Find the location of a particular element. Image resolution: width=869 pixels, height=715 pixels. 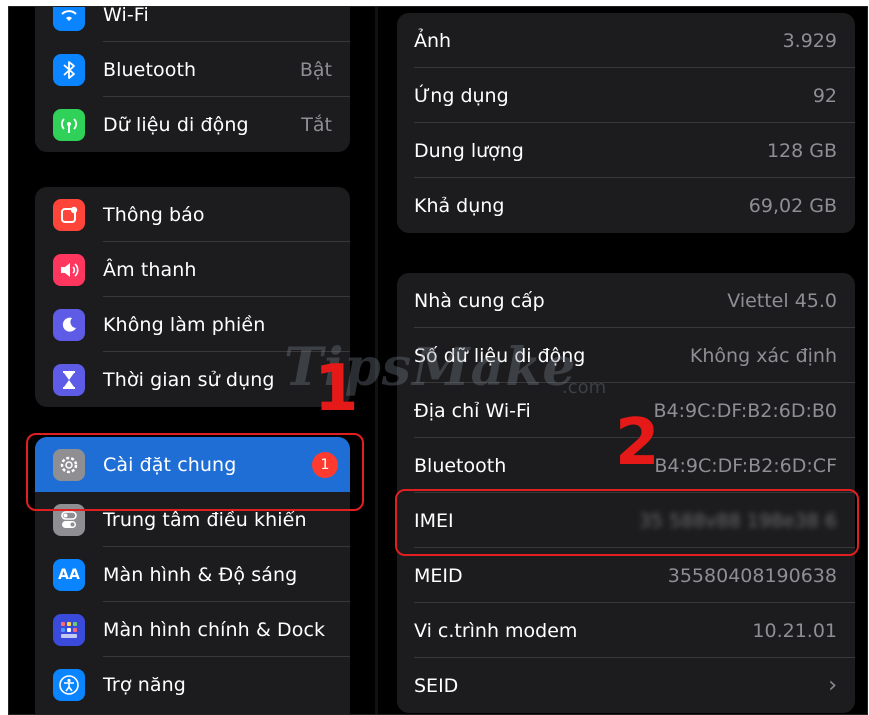

info-value: 69,02 GB is located at coordinates (792, 205).